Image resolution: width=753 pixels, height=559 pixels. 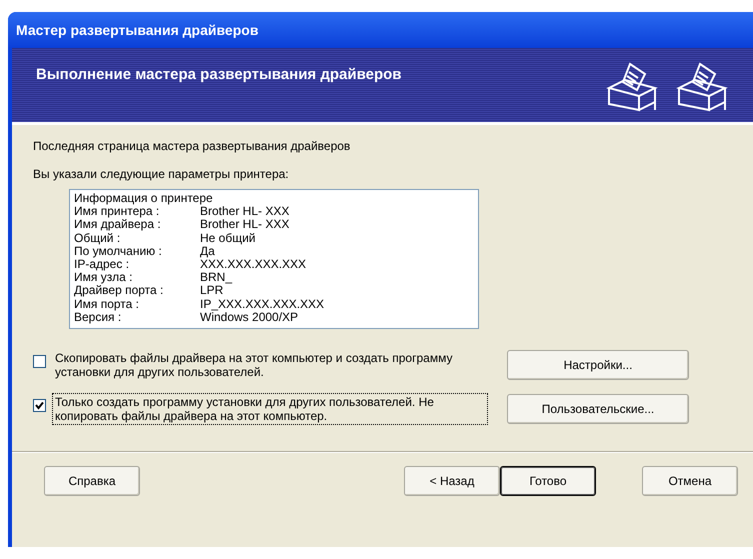 I want to click on summary-value: Windows 2000/XP, so click(x=249, y=317).